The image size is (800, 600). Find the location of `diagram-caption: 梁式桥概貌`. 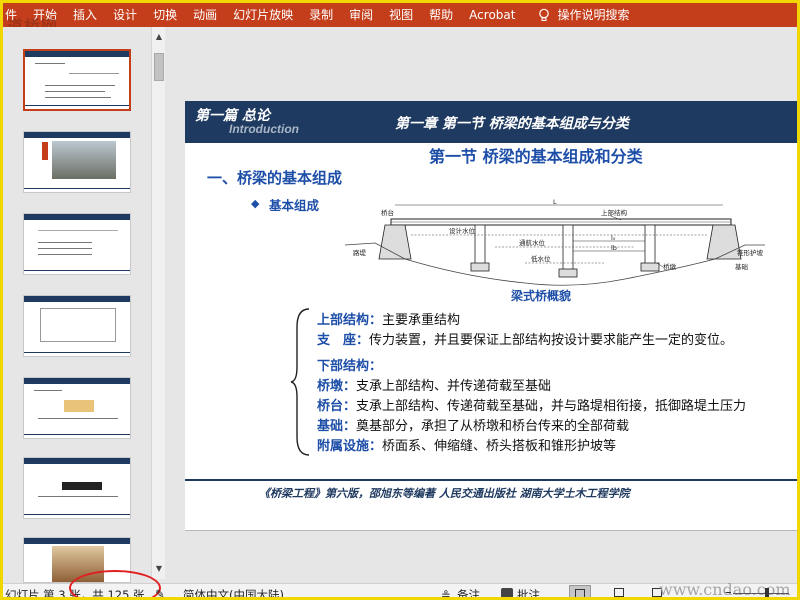

diagram-caption: 梁式桥概貌 is located at coordinates (541, 296).